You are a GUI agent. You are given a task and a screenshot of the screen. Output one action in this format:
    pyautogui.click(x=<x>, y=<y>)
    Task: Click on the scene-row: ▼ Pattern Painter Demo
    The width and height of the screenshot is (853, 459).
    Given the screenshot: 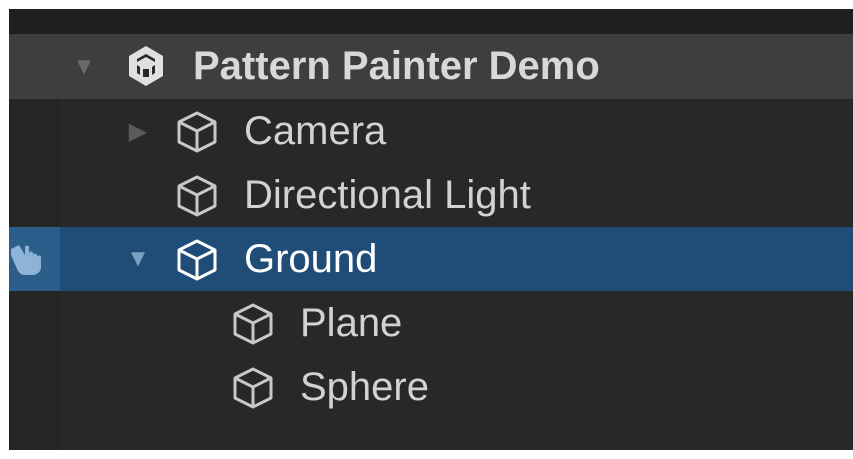 What is the action you would take?
    pyautogui.click(x=431, y=66)
    